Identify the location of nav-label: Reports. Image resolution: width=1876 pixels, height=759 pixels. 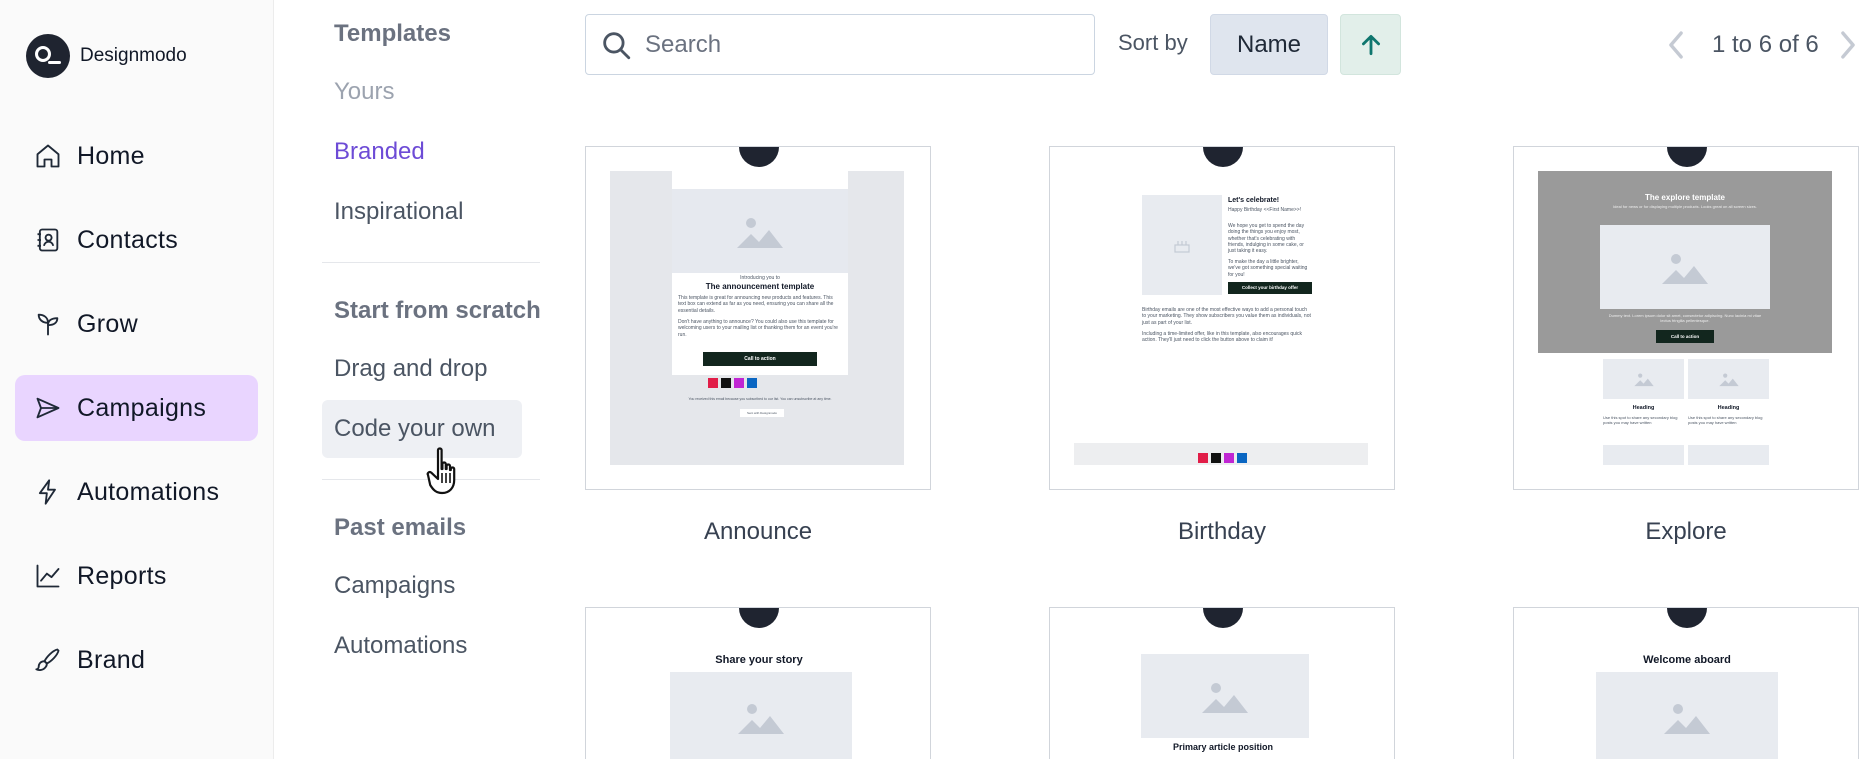
(122, 575).